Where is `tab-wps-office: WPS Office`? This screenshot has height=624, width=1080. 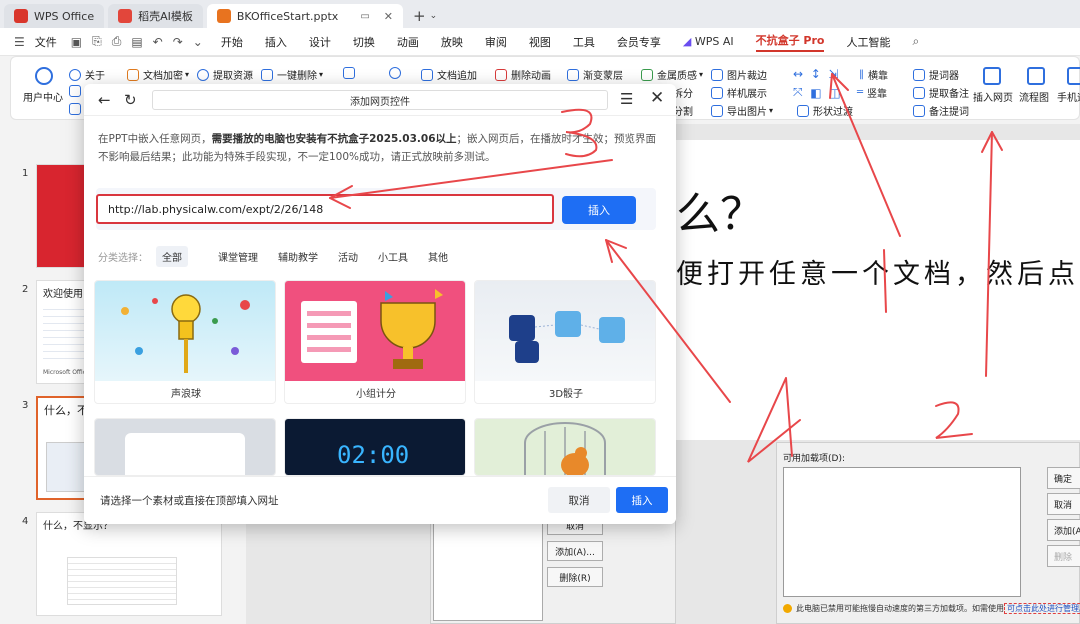 tab-wps-office: WPS Office is located at coordinates (54, 16).